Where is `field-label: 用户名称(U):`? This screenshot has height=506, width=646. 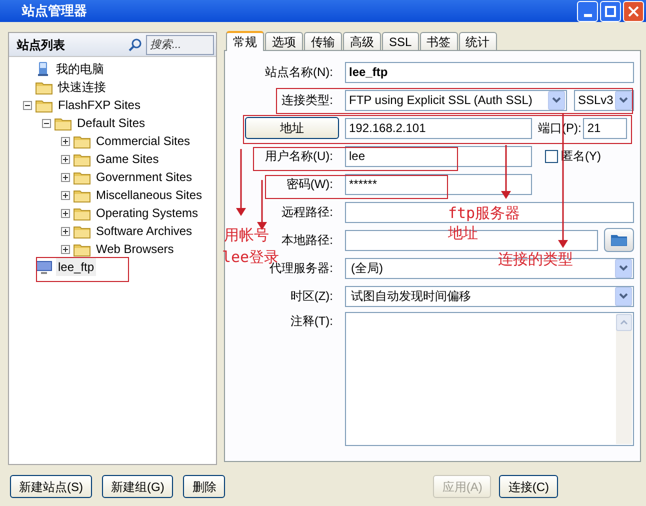
field-label: 用户名称(U): is located at coordinates (299, 156).